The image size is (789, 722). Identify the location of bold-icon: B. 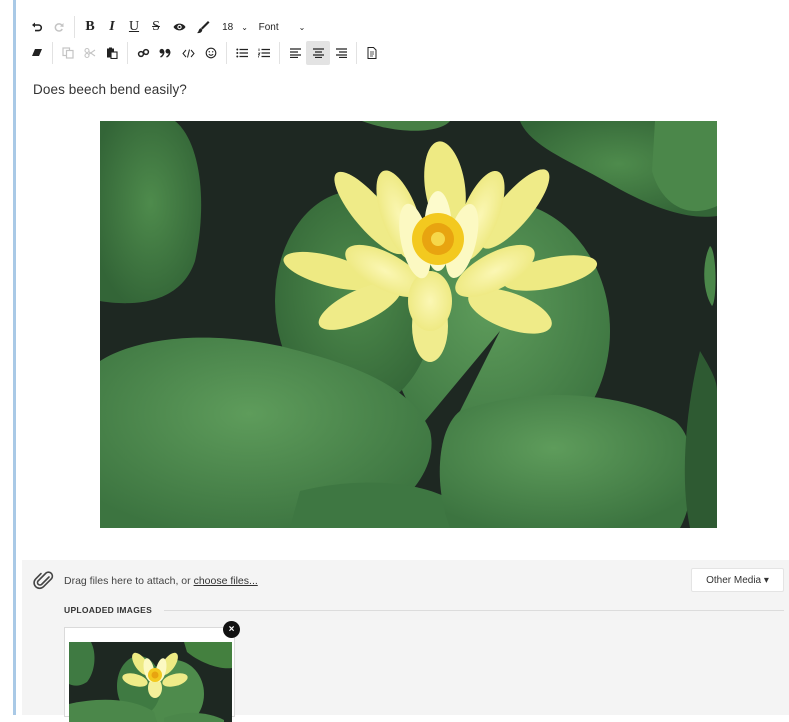
(90, 26).